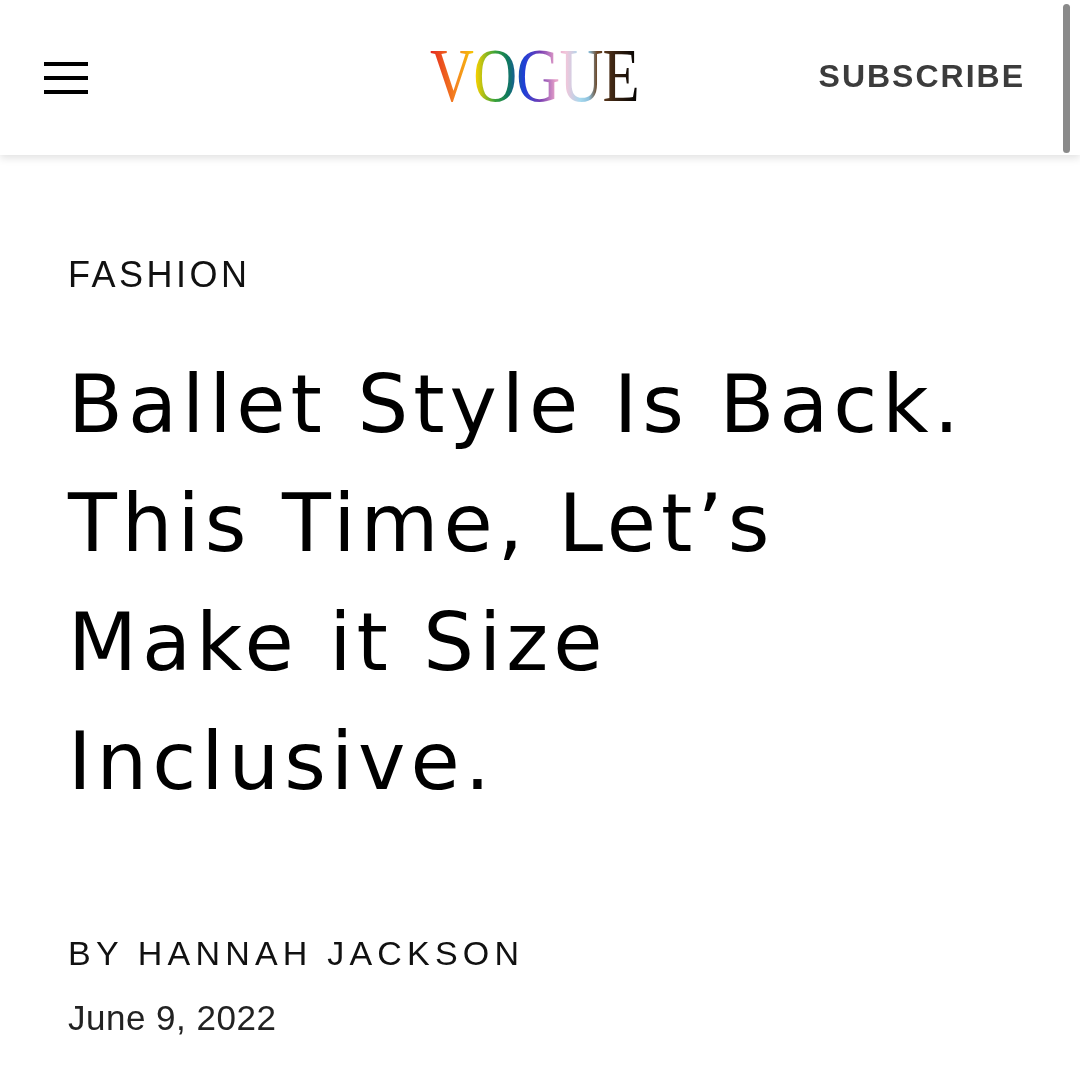 This screenshot has width=1080, height=1067. I want to click on author-byline: BY HANNAH JACKSON, so click(297, 953).